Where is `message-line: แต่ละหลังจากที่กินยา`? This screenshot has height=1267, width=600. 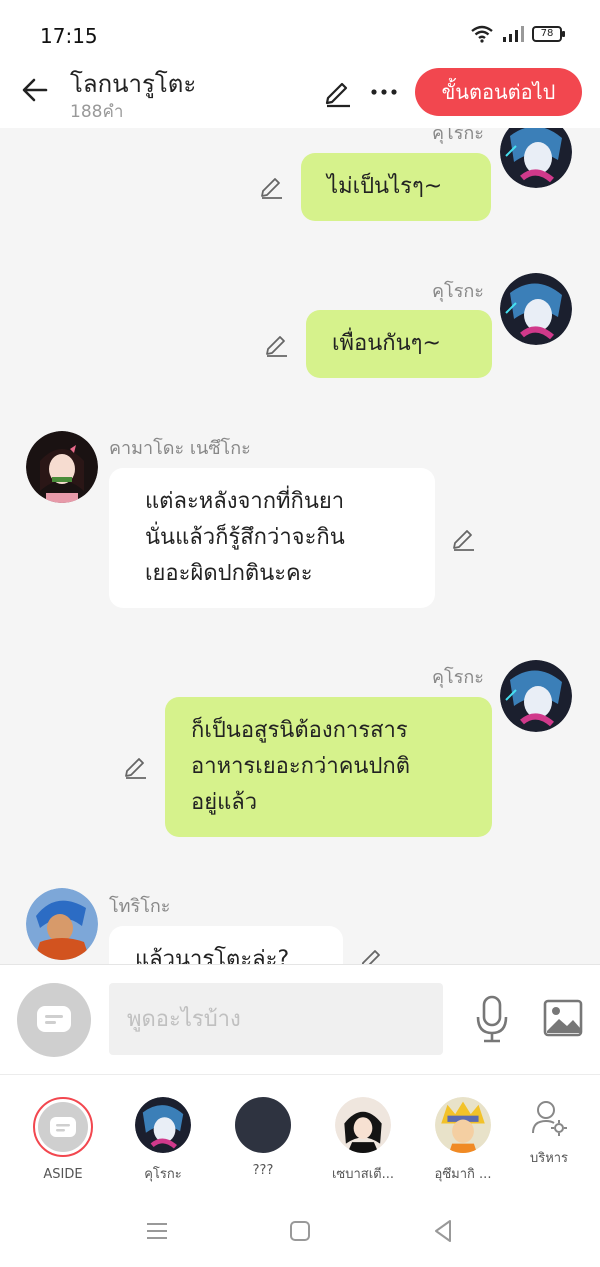
message-line: แต่ละหลังจากที่กินยา is located at coordinates (245, 501).